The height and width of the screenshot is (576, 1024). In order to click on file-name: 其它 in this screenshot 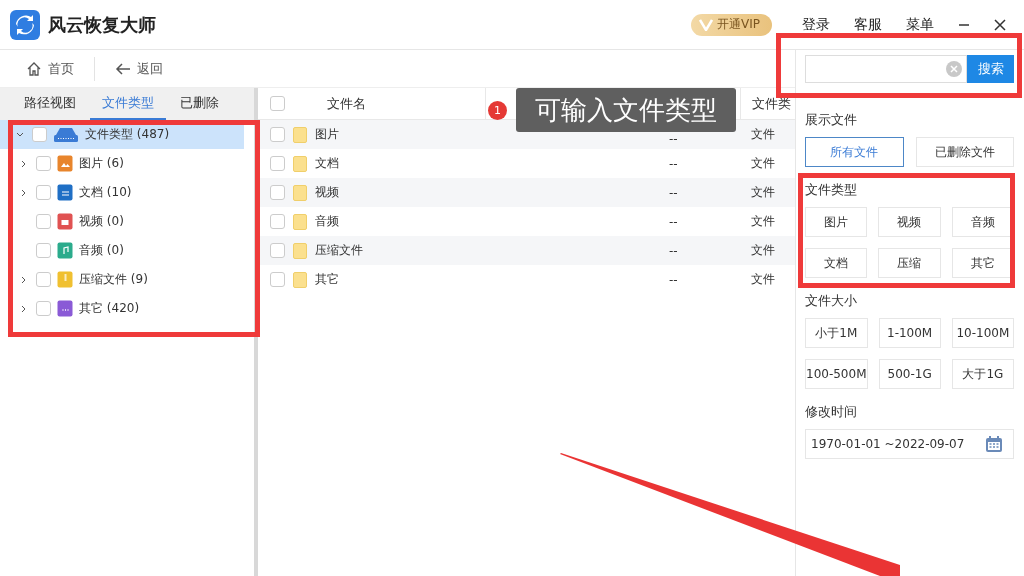, I will do `click(327, 279)`.